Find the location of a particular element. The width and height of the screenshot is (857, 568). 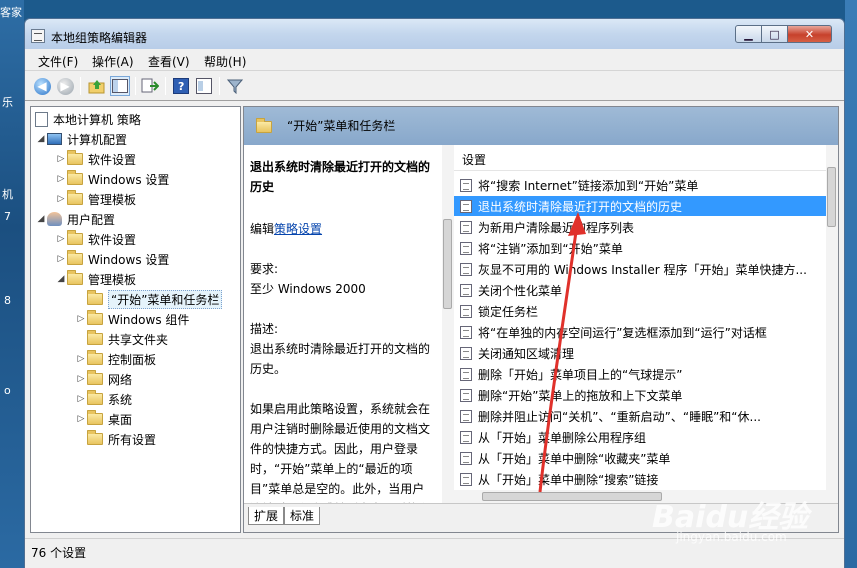

tab-extended: 扩展 is located at coordinates (266, 516).